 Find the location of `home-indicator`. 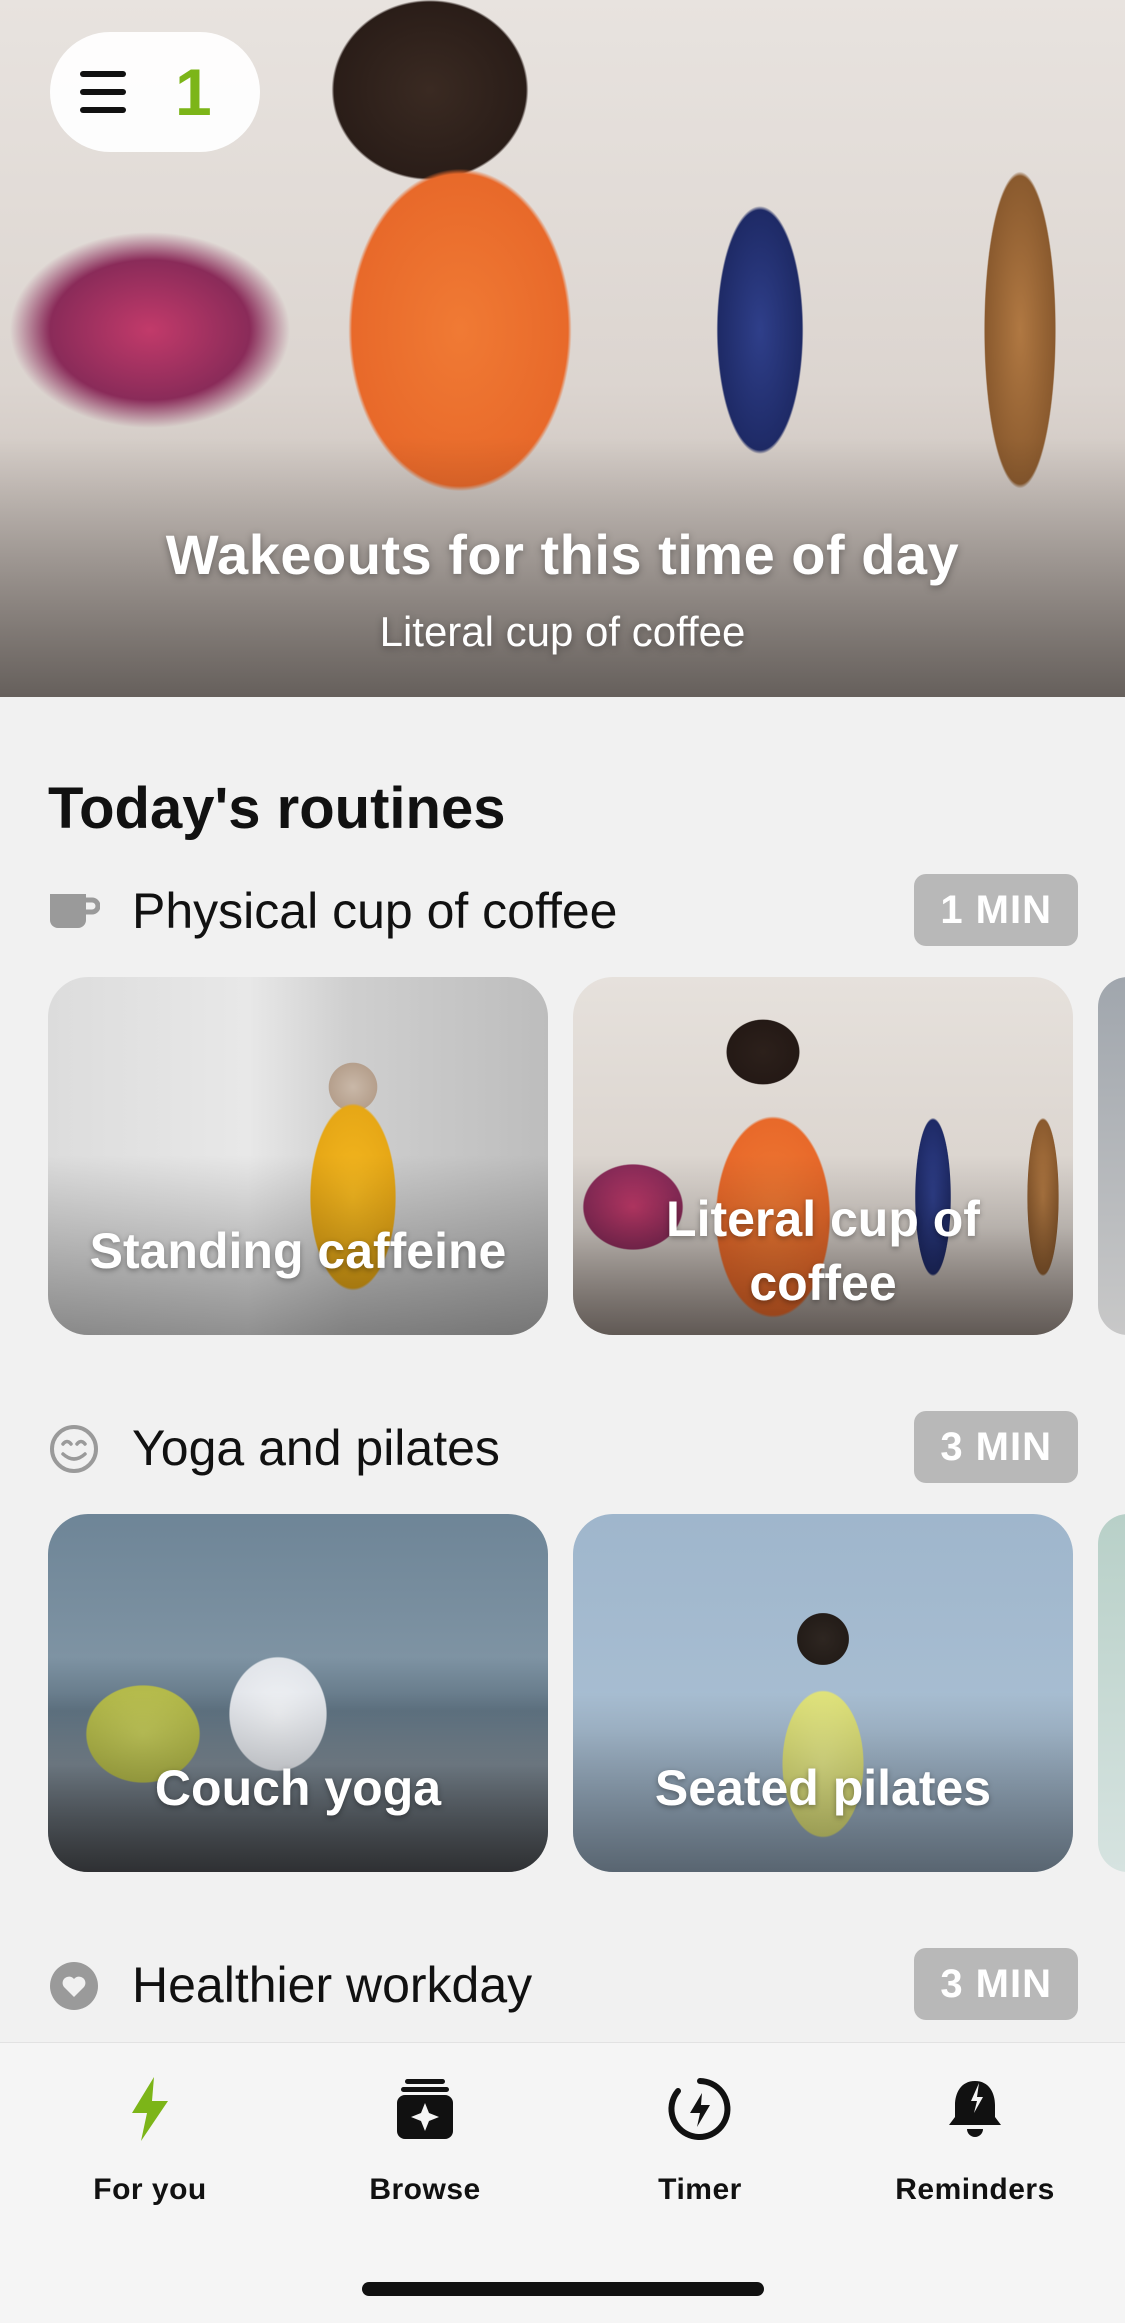

home-indicator is located at coordinates (563, 2289).